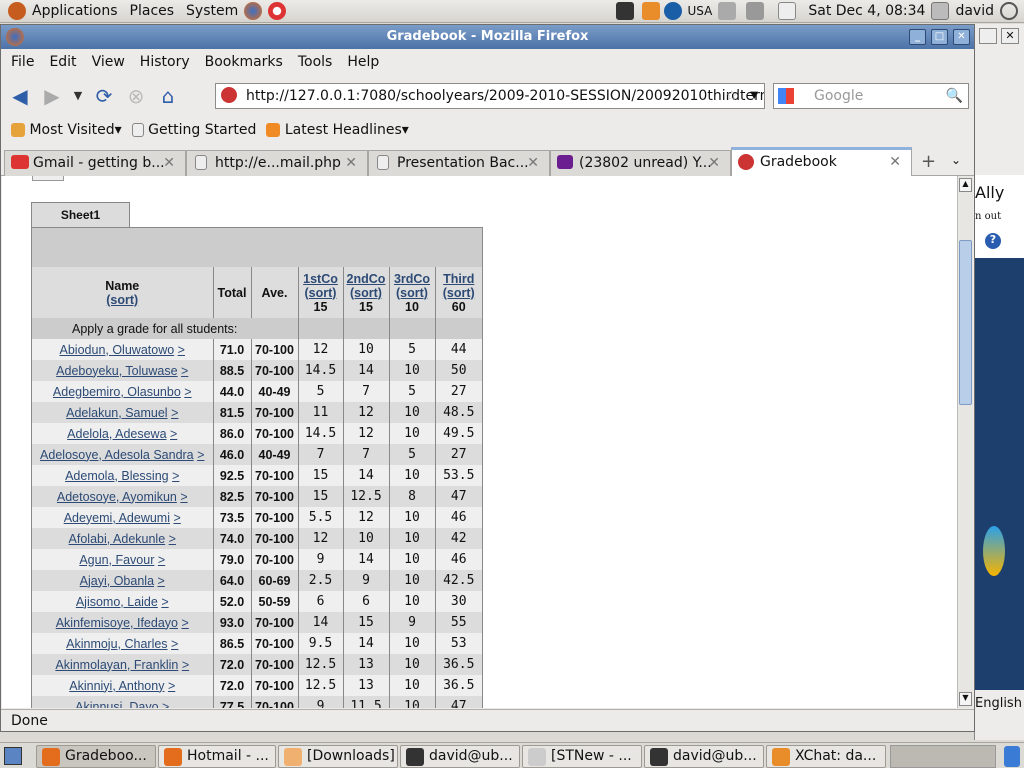 This screenshot has height=768, width=1024. Describe the element at coordinates (871, 96) in the screenshot. I see `search-input: Google 🔍` at that location.